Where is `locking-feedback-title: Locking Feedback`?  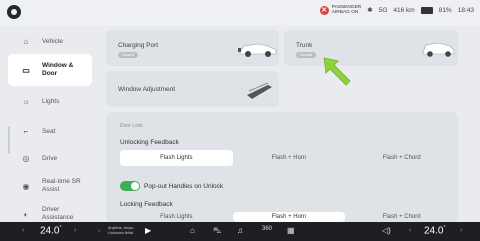
locking-feedback-title: Locking Feedback is located at coordinates (146, 204).